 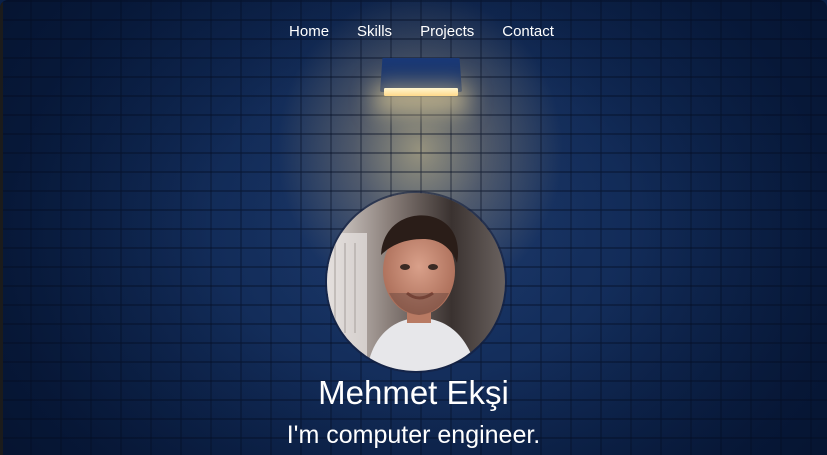 I want to click on lamp-body, so click(x=421, y=75).